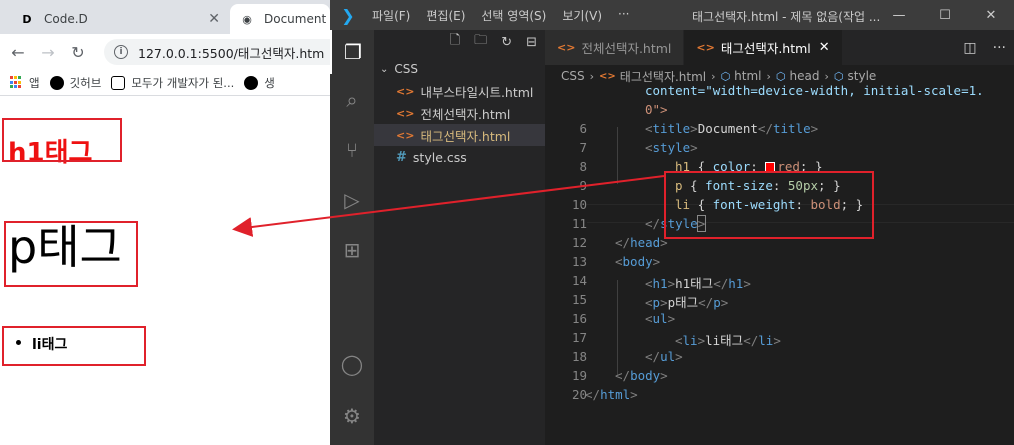 This screenshot has height=445, width=1014. What do you see at coordinates (480, 42) in the screenshot?
I see `new-folder-icon: 🗀` at bounding box center [480, 42].